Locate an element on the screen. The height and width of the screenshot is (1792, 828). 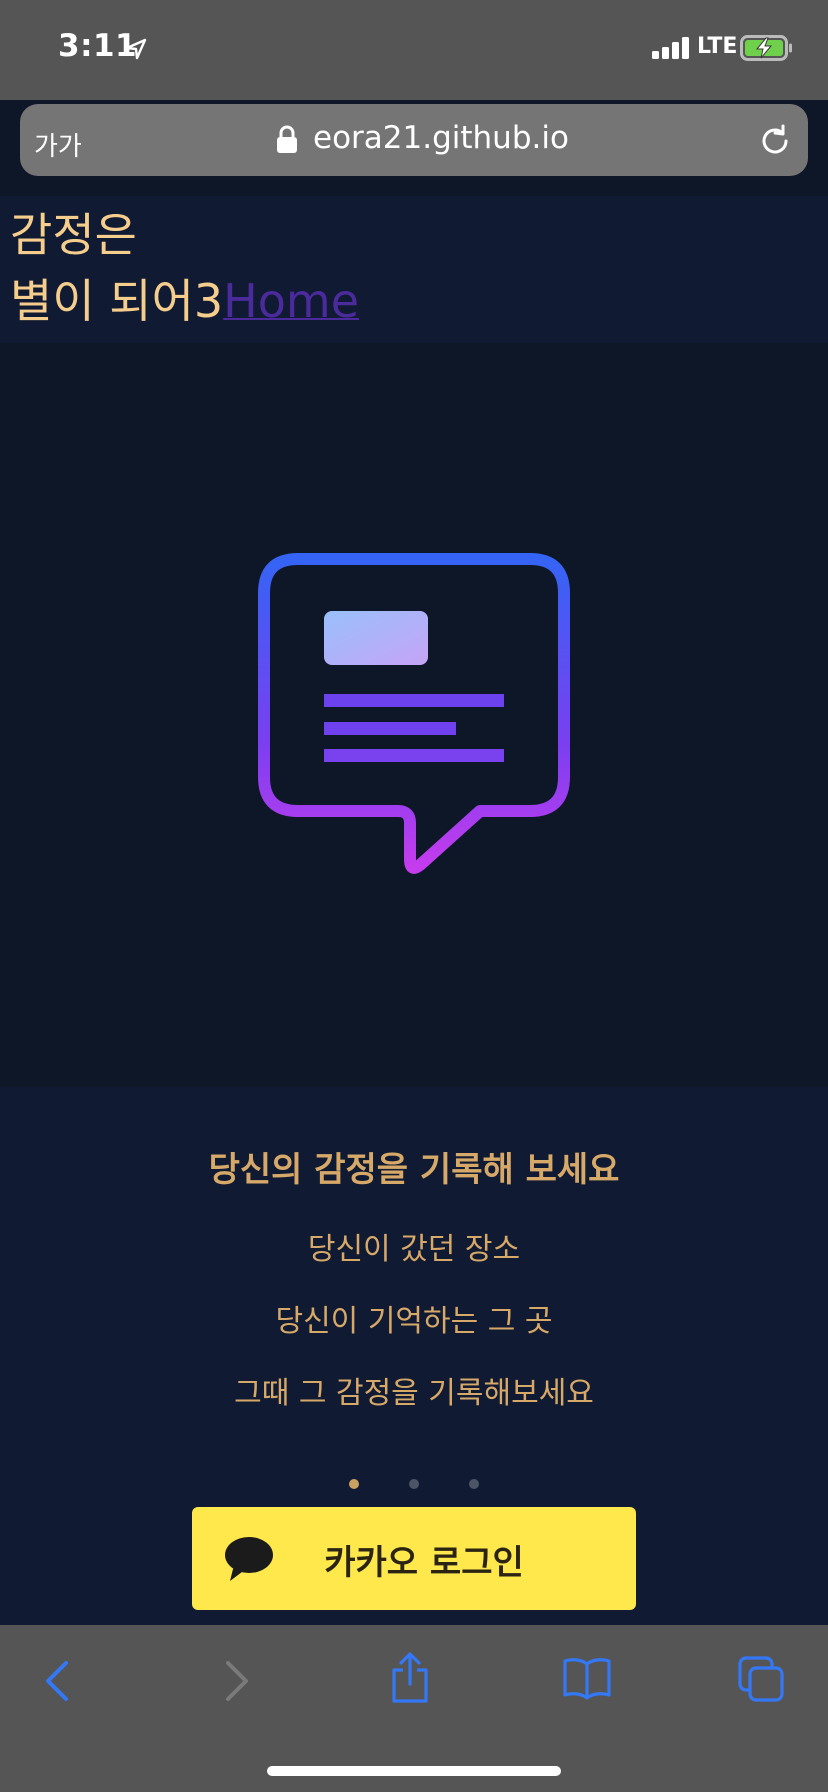
url-text: eora21.github.io is located at coordinates (441, 138).